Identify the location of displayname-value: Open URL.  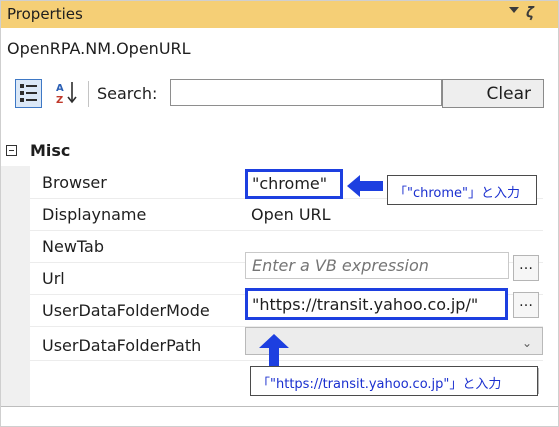
(291, 214).